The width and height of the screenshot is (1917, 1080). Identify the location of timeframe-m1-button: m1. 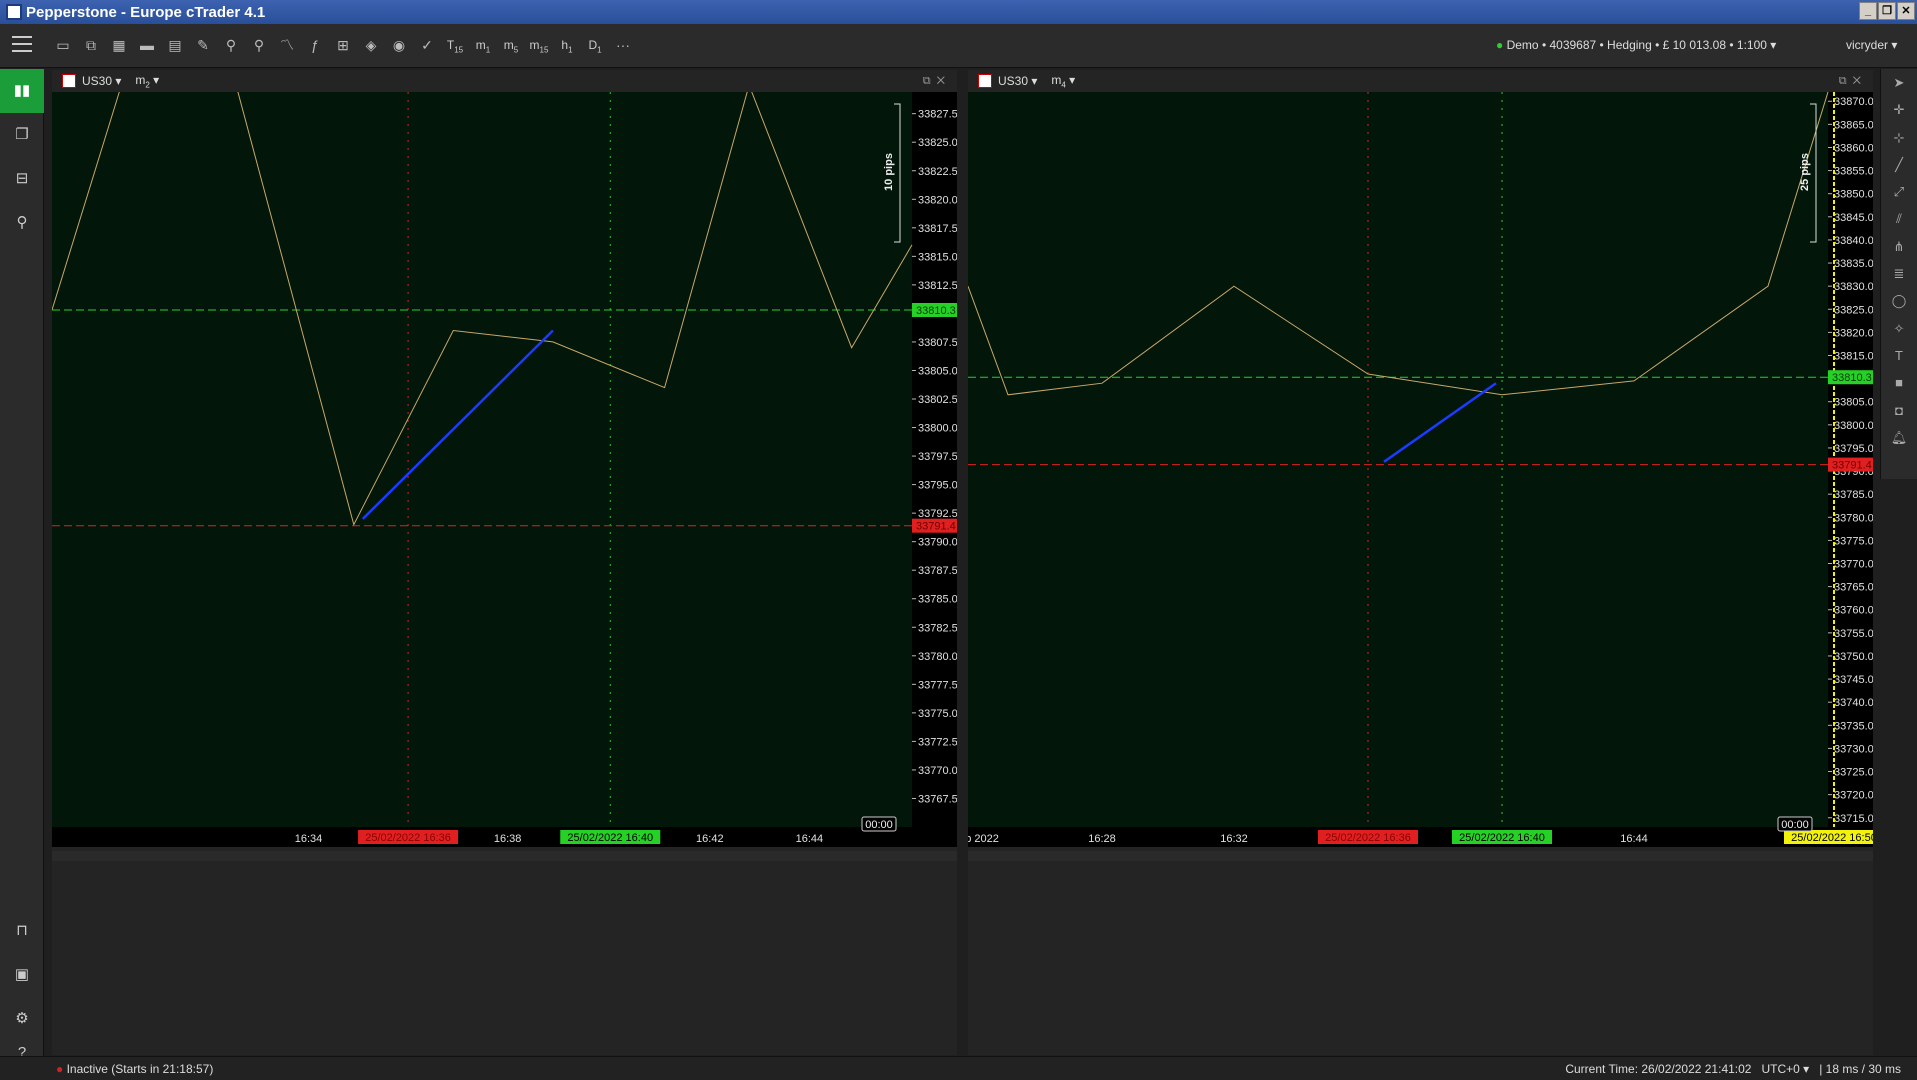
(483, 45).